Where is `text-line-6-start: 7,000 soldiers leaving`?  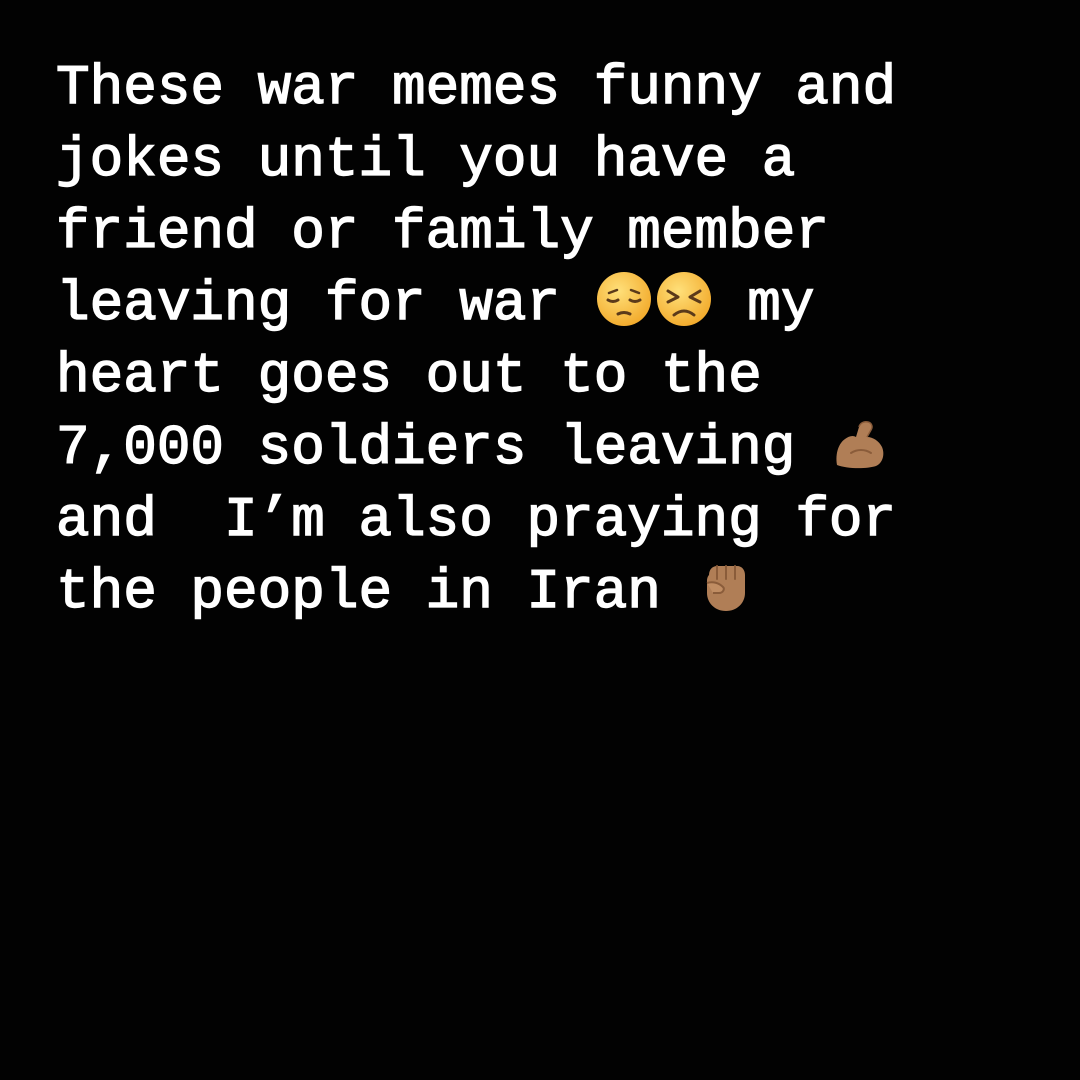 text-line-6-start: 7,000 soldiers leaving is located at coordinates (442, 447).